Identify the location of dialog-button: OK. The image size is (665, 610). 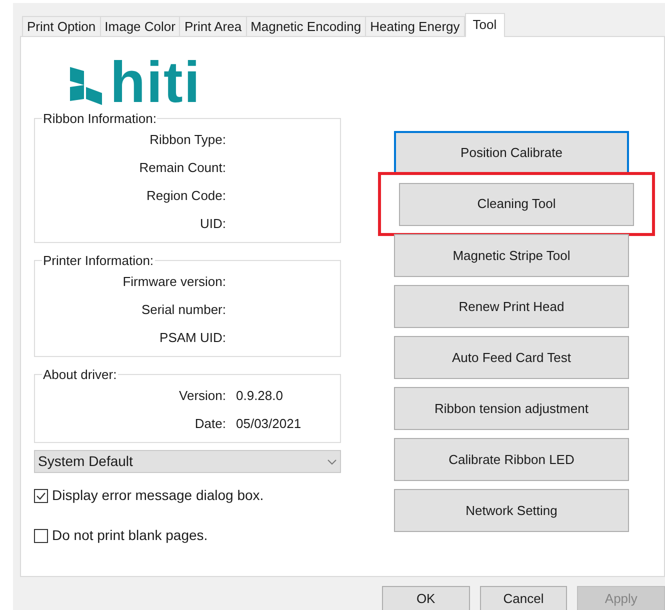
(426, 598).